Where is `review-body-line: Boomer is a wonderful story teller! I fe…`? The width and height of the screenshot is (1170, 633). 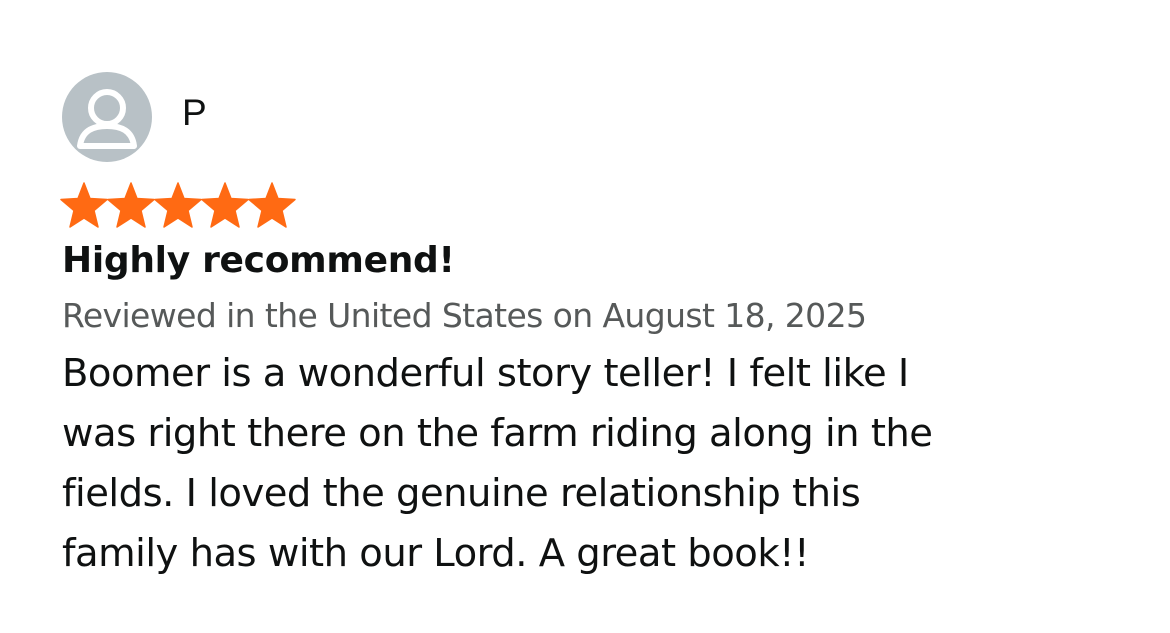 review-body-line: Boomer is a wonderful story teller! I fe… is located at coordinates (485, 373).